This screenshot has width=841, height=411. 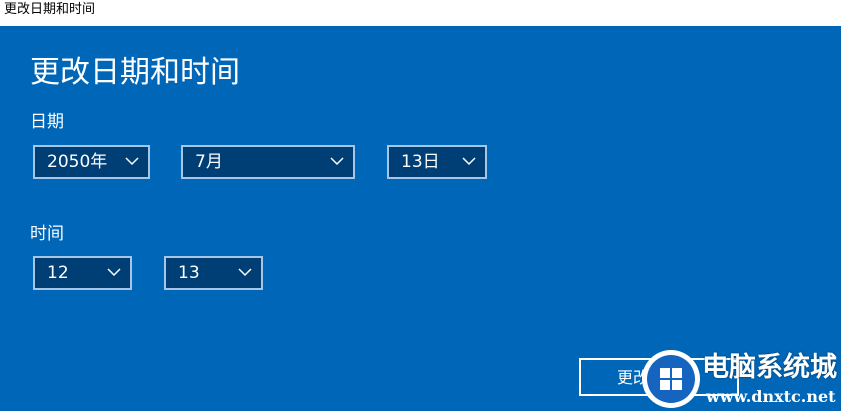 What do you see at coordinates (420, 13) in the screenshot?
I see `window-titlebar: 更改日期和时间` at bounding box center [420, 13].